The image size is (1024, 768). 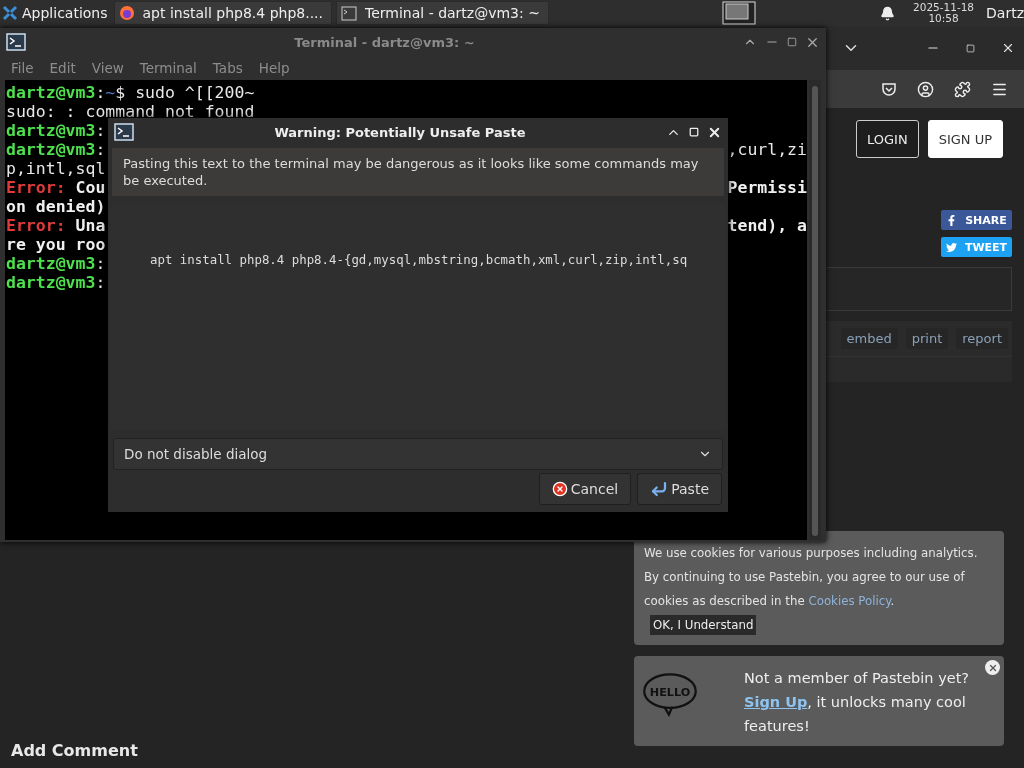 I want to click on terminal-text: on denied), so click(x=56, y=206).